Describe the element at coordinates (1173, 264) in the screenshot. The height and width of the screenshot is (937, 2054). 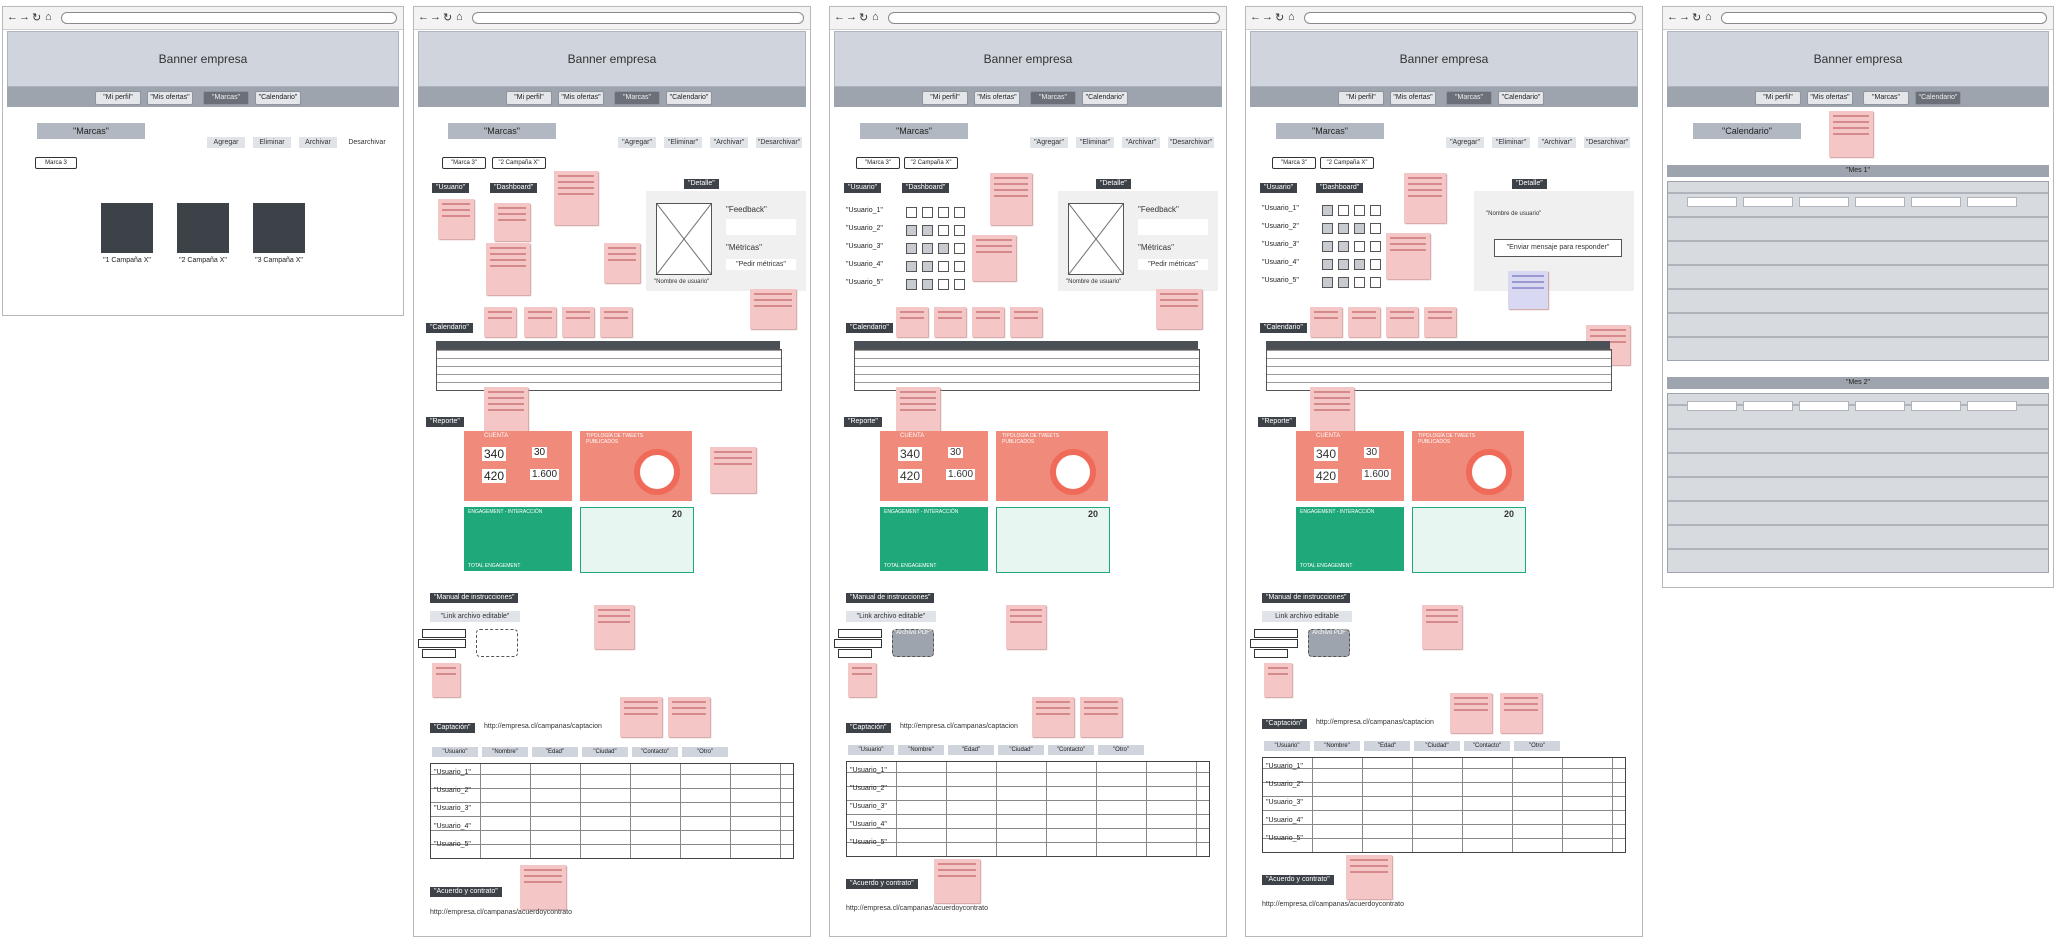
I see `request-metrics-button: "Pedir métricas"` at that location.